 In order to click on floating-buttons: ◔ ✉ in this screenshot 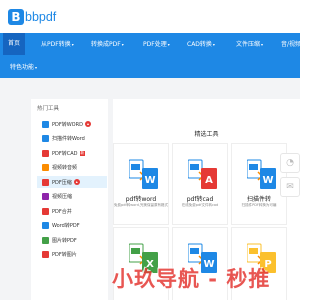, I will do `click(290, 177)`.